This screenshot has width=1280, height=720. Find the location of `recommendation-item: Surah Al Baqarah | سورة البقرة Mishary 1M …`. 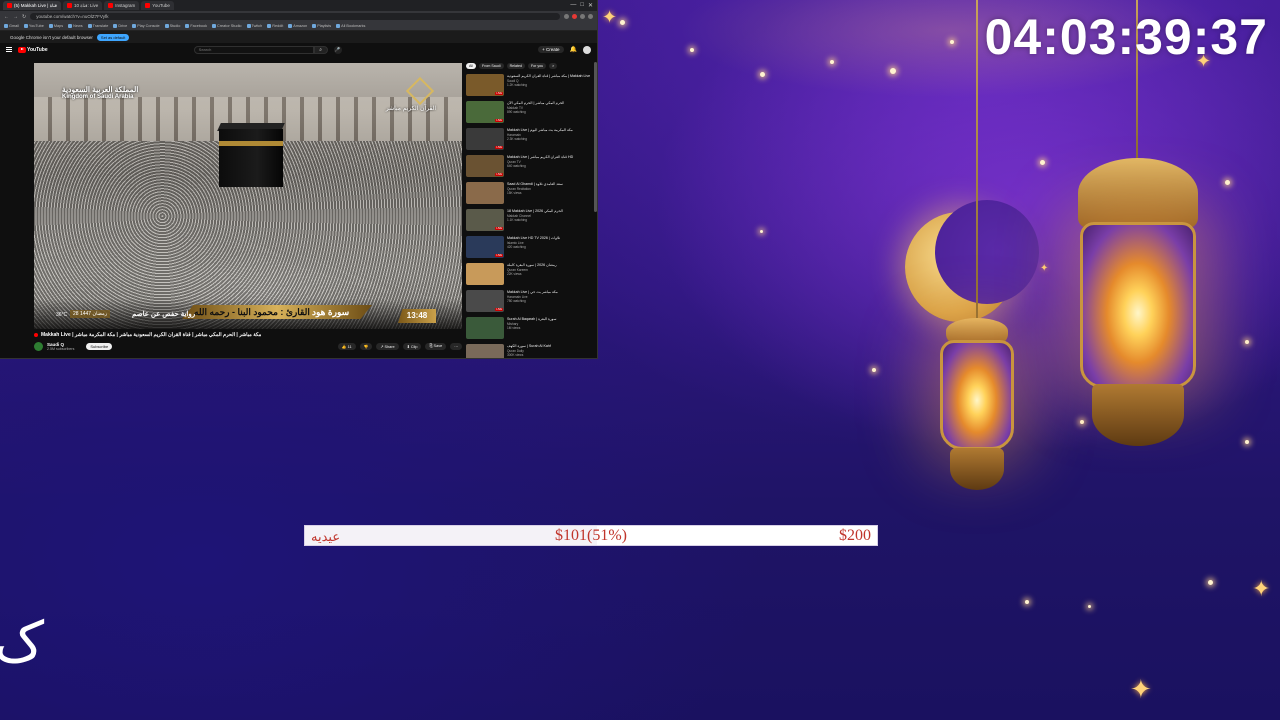

recommendation-item: Surah Al Baqarah | سورة البقرة Mishary 1M … is located at coordinates (531, 330).